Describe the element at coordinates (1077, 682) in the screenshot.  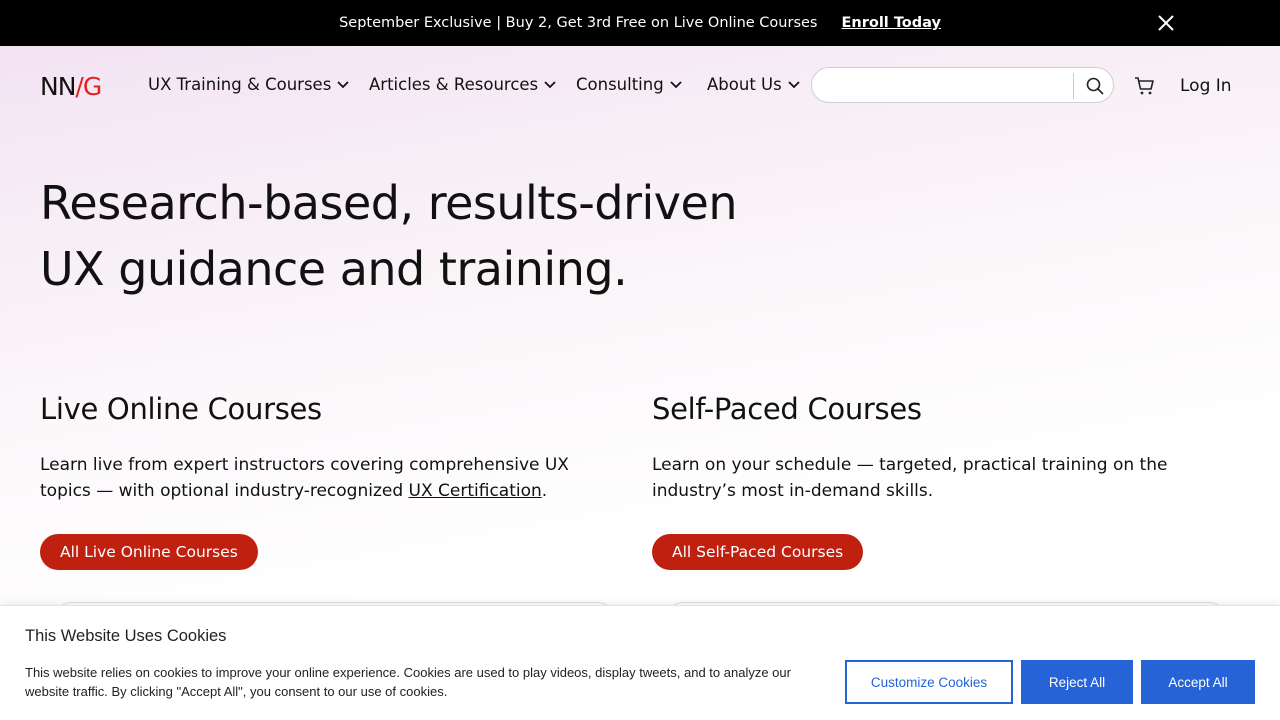
I see `reject-all-button: Reject All` at that location.